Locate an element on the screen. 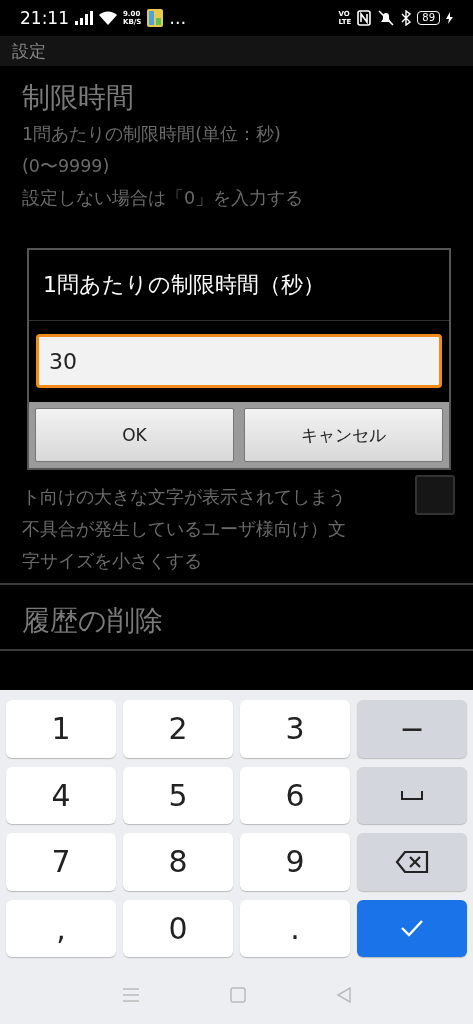 Image resolution: width=473 pixels, height=1024 pixels. menu-icon is located at coordinates (130, 994).